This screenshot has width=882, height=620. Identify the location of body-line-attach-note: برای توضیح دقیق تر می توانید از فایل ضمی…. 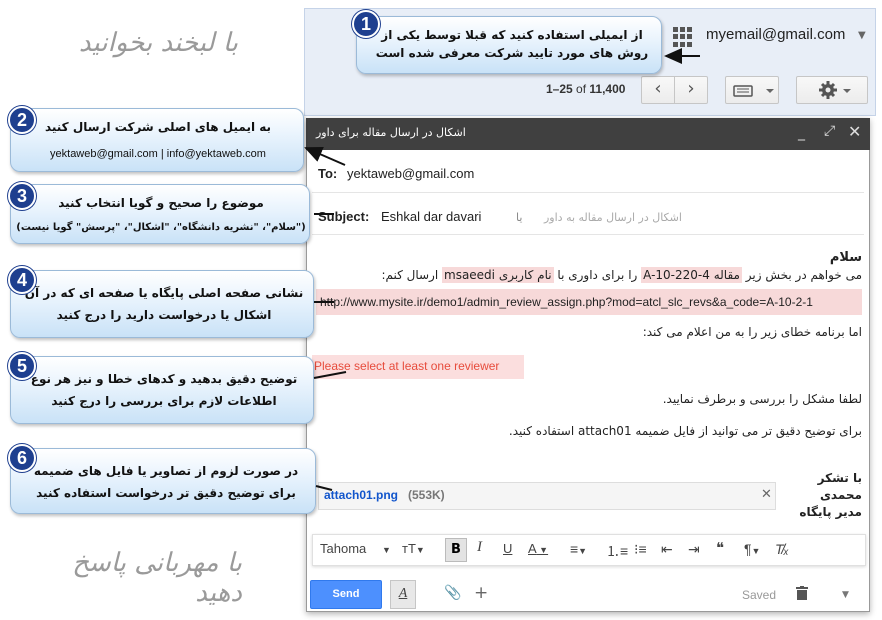
(685, 431).